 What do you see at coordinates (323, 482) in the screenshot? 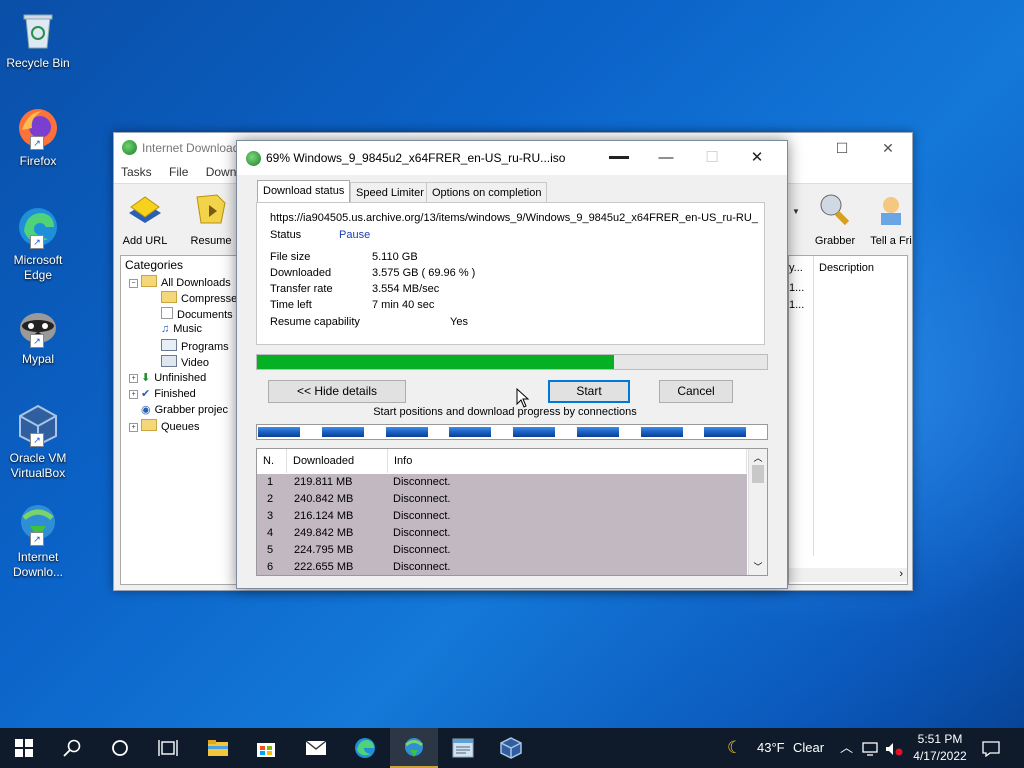
I see `cell-downloaded: 219.811 MB` at bounding box center [323, 482].